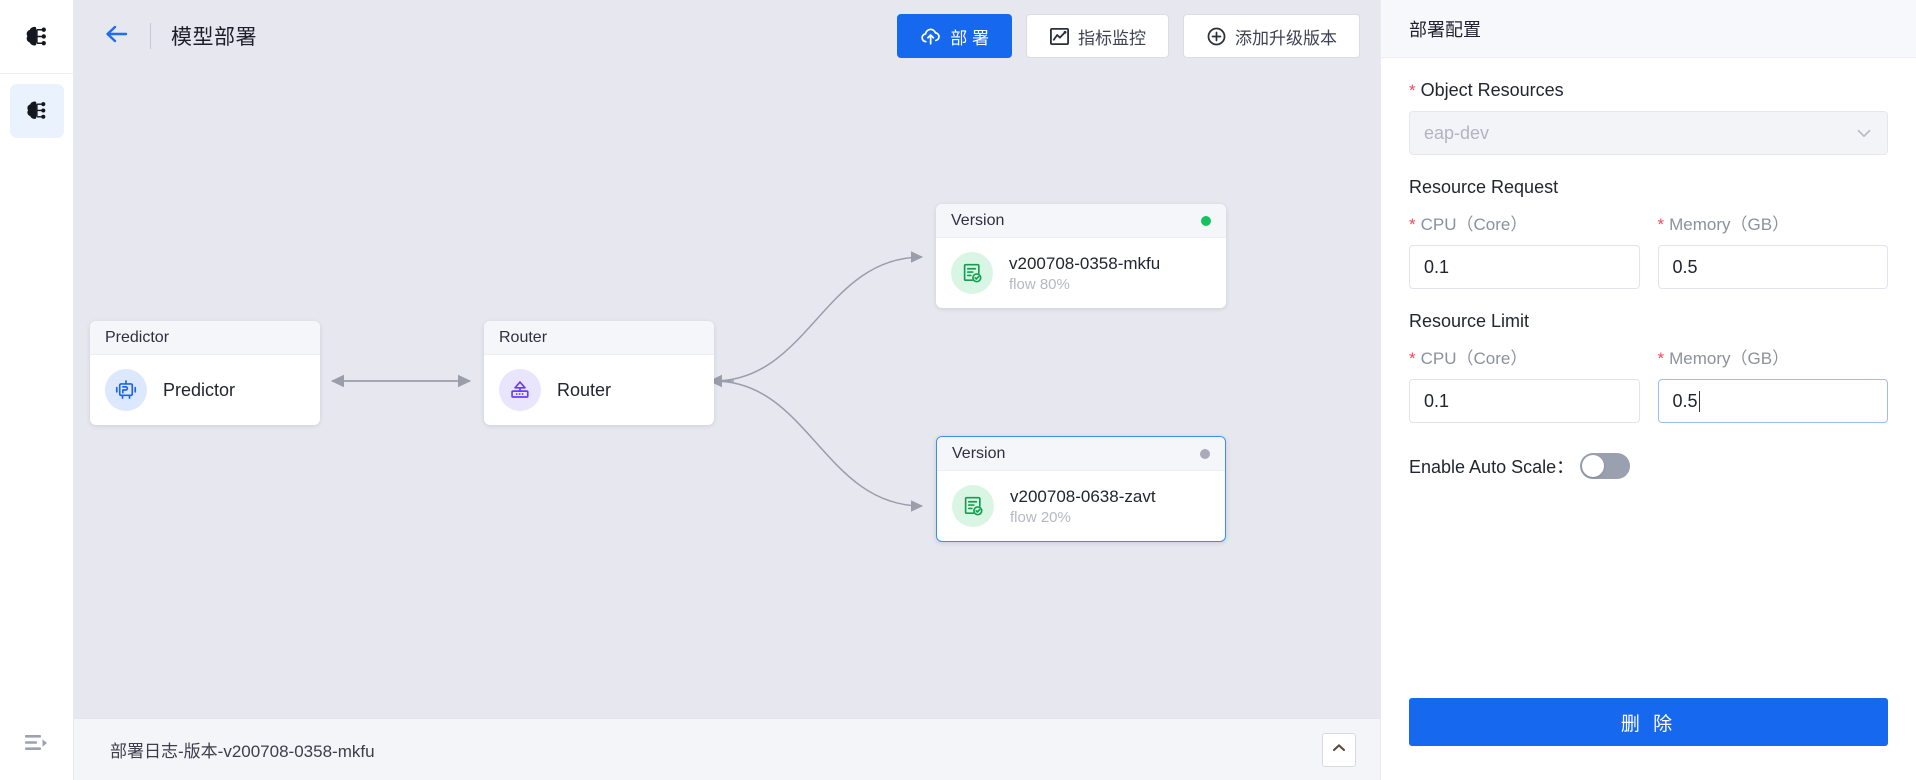 The height and width of the screenshot is (780, 1916). I want to click on limit-memory-value: 0.5, so click(1685, 400).